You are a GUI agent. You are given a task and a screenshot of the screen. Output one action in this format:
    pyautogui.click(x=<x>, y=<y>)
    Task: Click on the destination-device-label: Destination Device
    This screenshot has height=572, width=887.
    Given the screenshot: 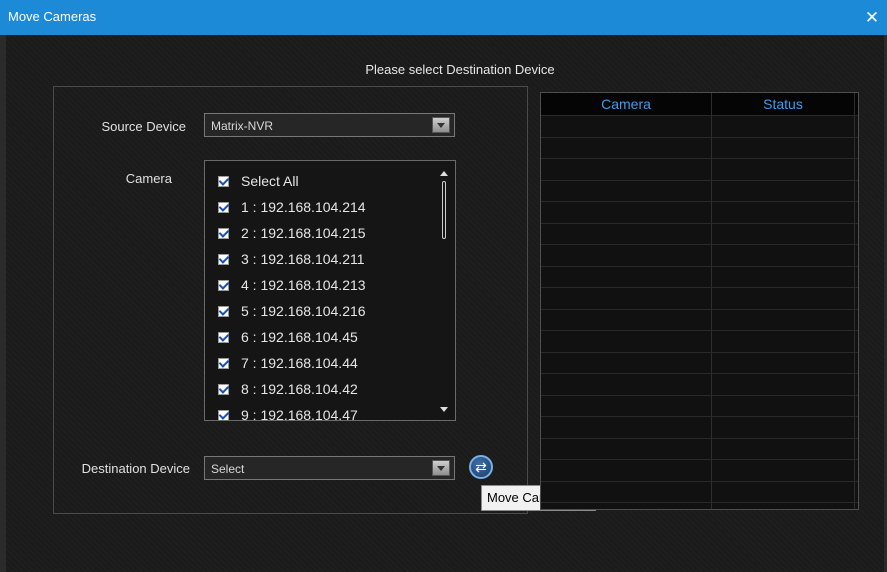 What is the action you would take?
    pyautogui.click(x=135, y=468)
    